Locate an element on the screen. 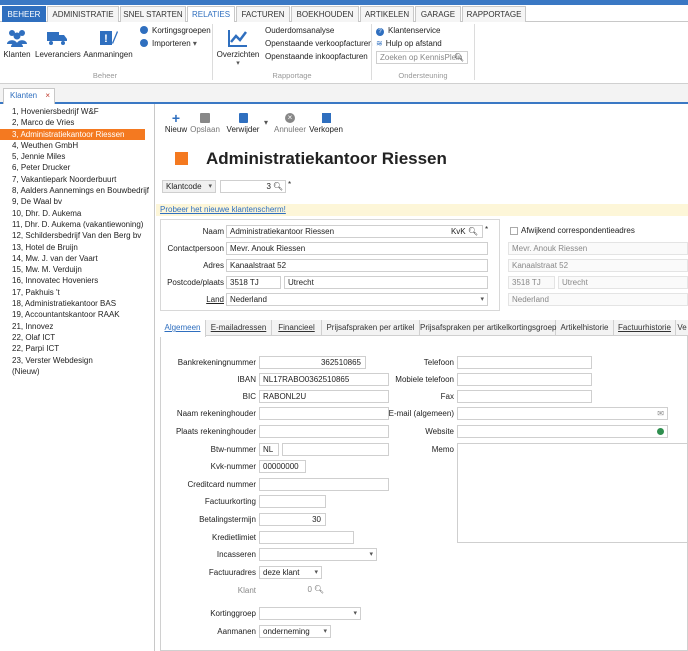 This screenshot has width=688, height=651. land-label: Land is located at coordinates (192, 299).